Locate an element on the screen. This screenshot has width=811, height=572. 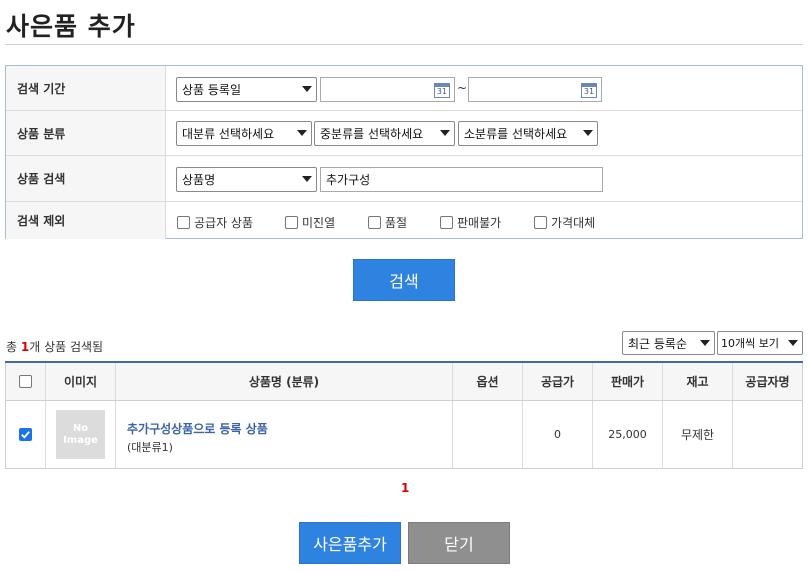
product-name-link: 추가구성상품으로 등록 상품 is located at coordinates (197, 428).